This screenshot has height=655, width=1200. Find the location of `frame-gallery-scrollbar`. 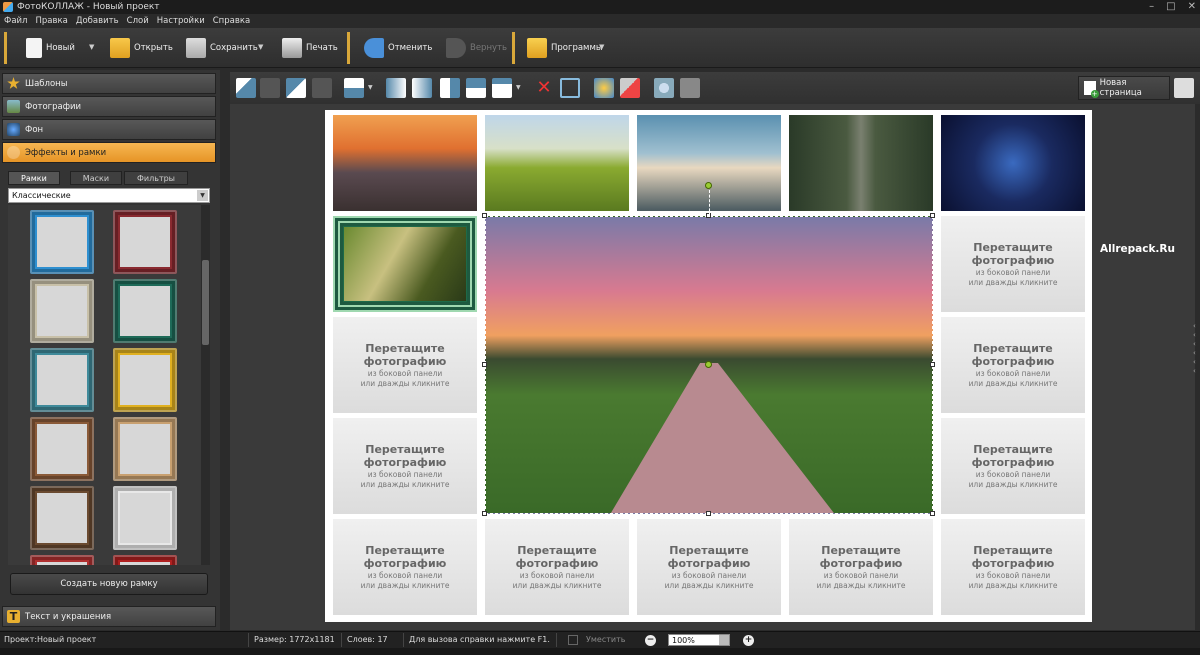

frame-gallery-scrollbar is located at coordinates (205, 385).